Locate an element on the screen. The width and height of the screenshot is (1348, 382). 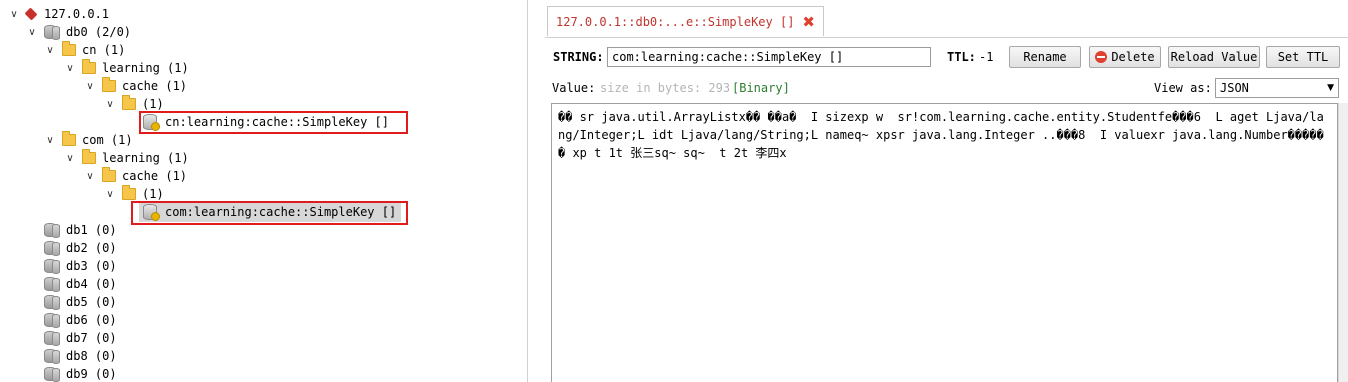
ttl-label: TTL: is located at coordinates (961, 57).